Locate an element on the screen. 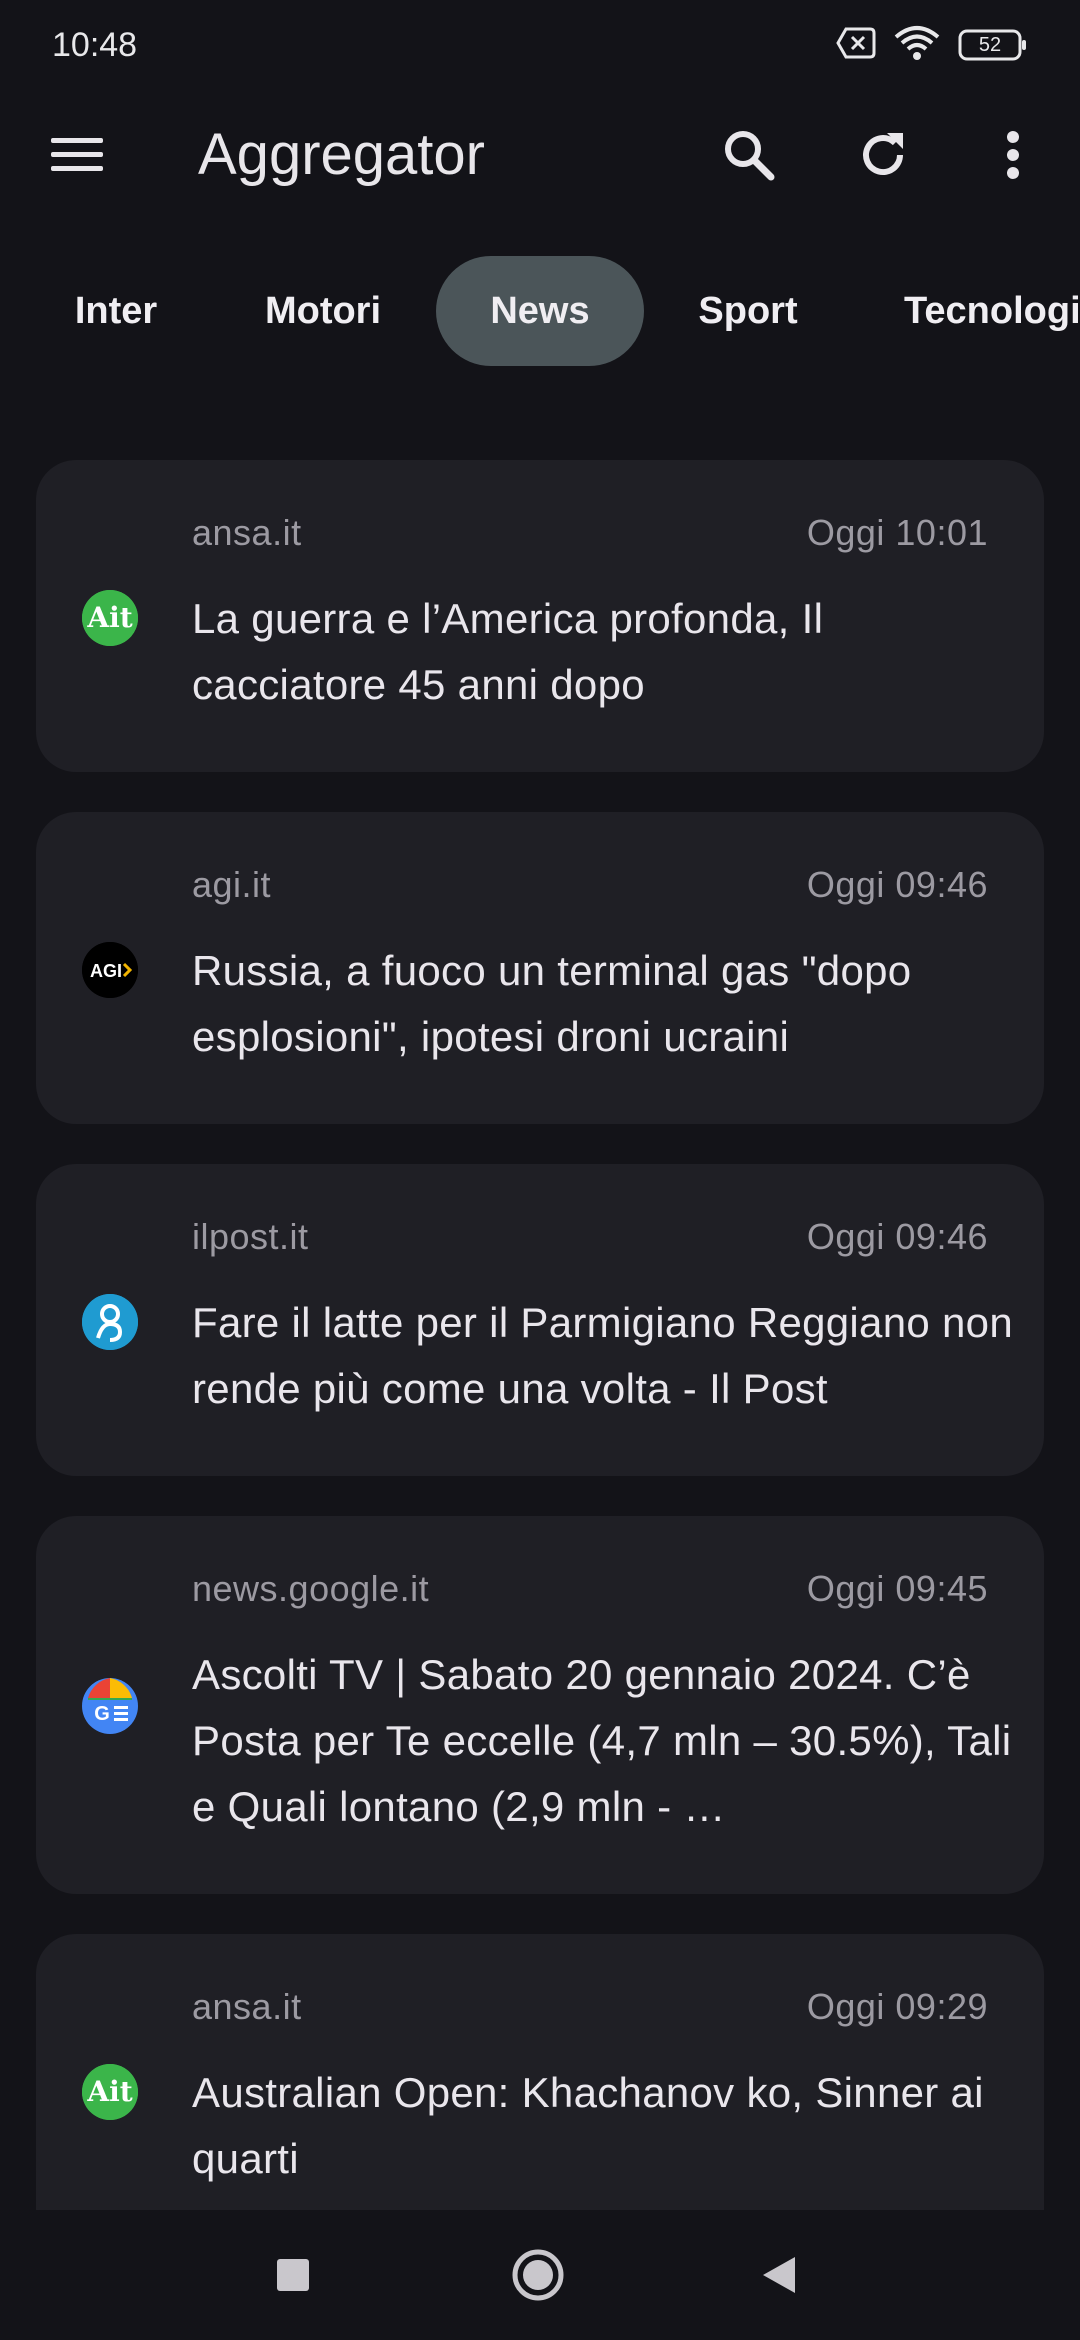  search-button is located at coordinates (749, 155).